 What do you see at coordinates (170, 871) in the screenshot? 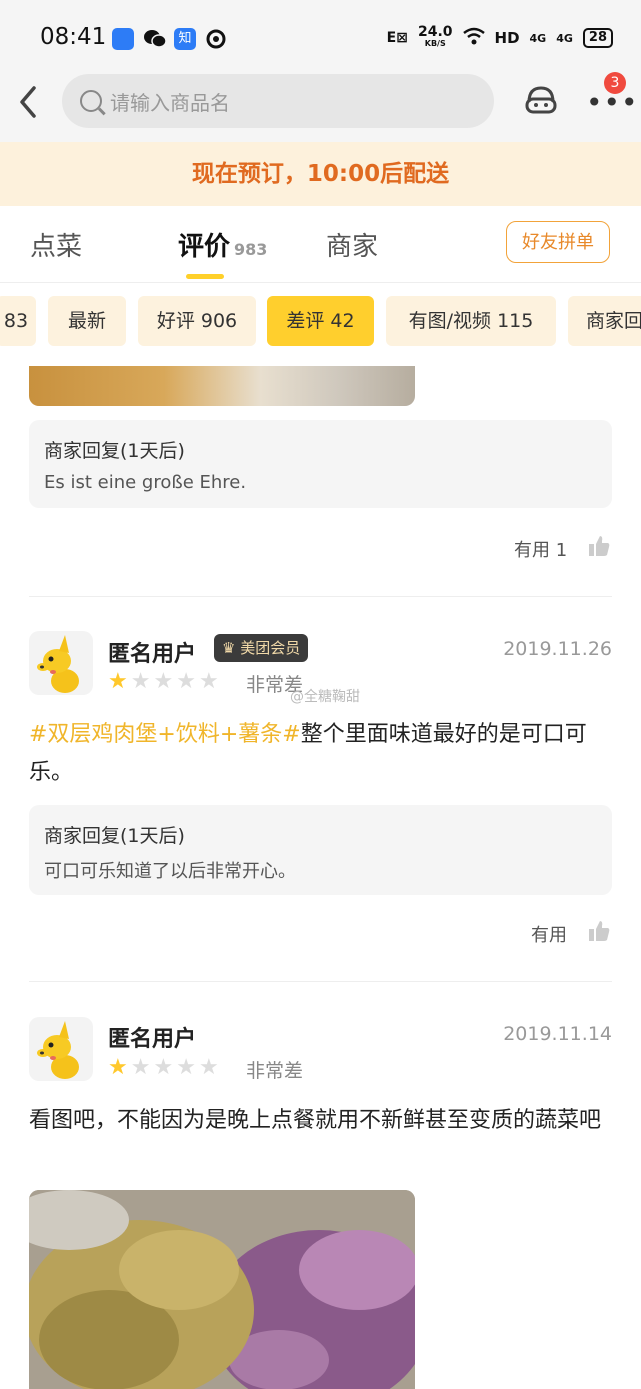
I see `merchant-reply-text: 可口可乐知道了以后非常开心。` at bounding box center [170, 871].